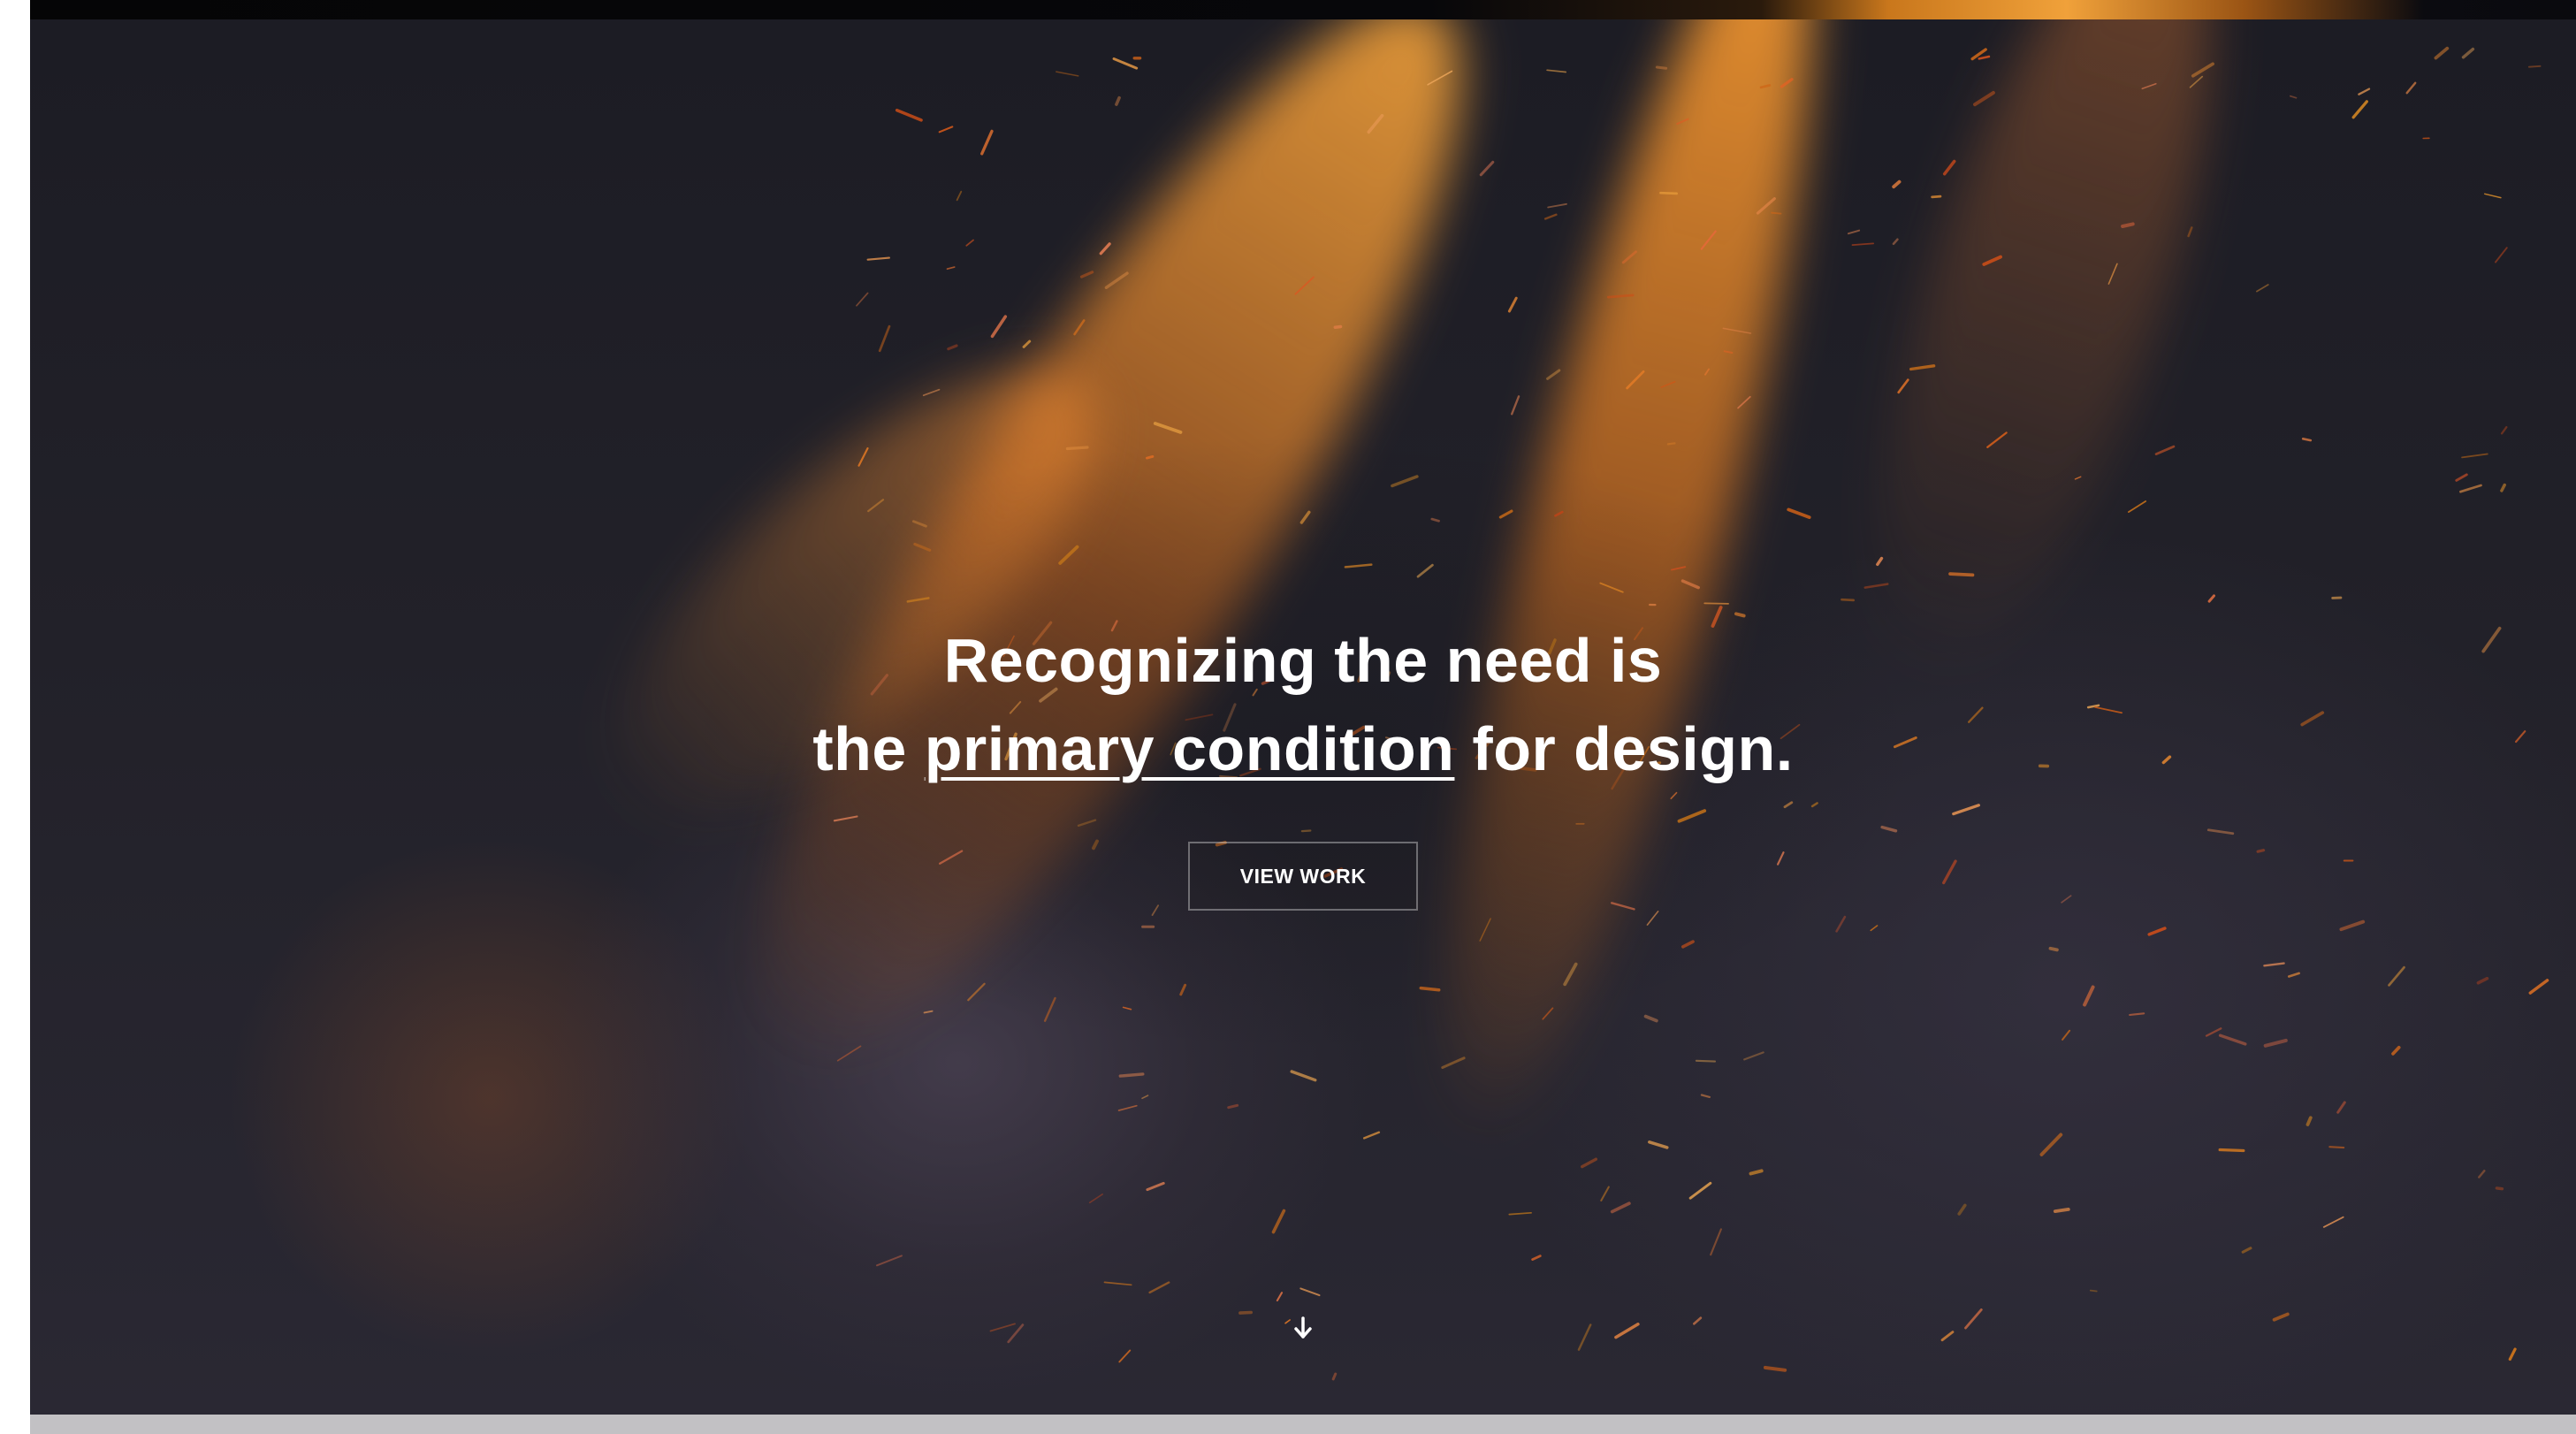 Image resolution: width=2576 pixels, height=1434 pixels. I want to click on arrow-down-icon, so click(1303, 1328).